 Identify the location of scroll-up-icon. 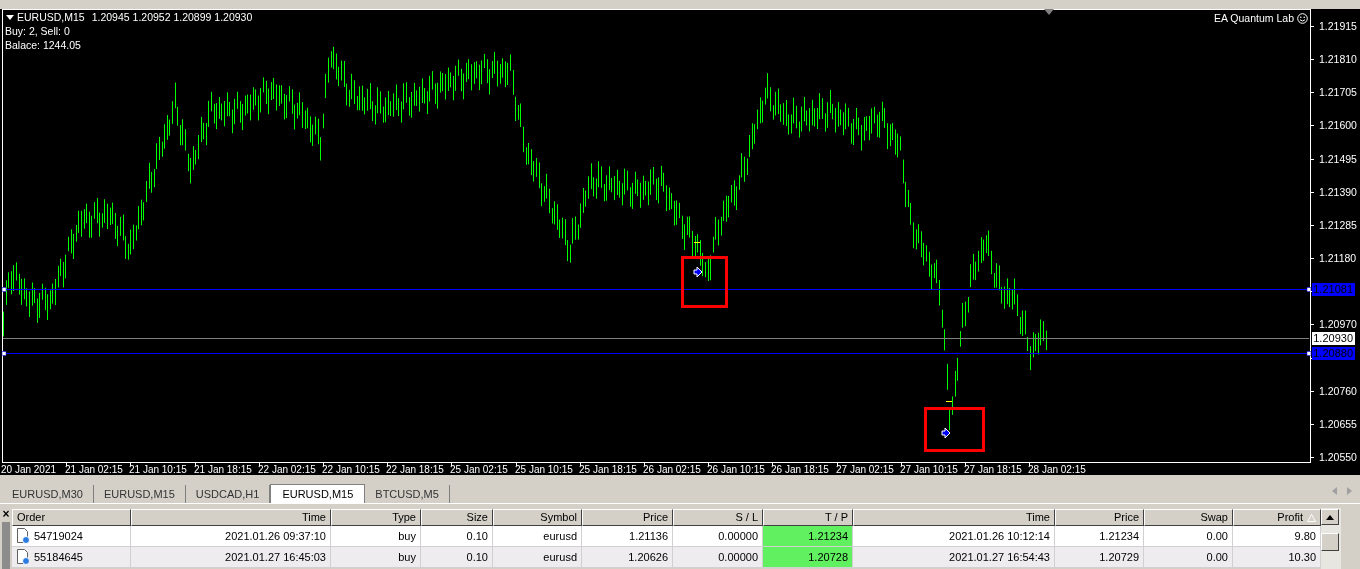
(1330, 517).